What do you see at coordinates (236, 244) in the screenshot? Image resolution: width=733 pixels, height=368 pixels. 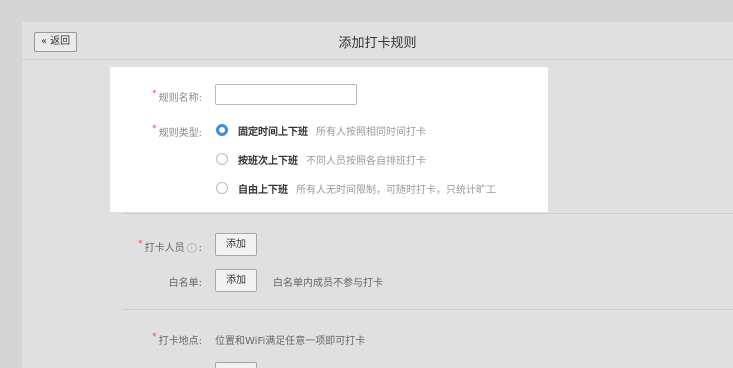 I see `add-members-button: 添加` at bounding box center [236, 244].